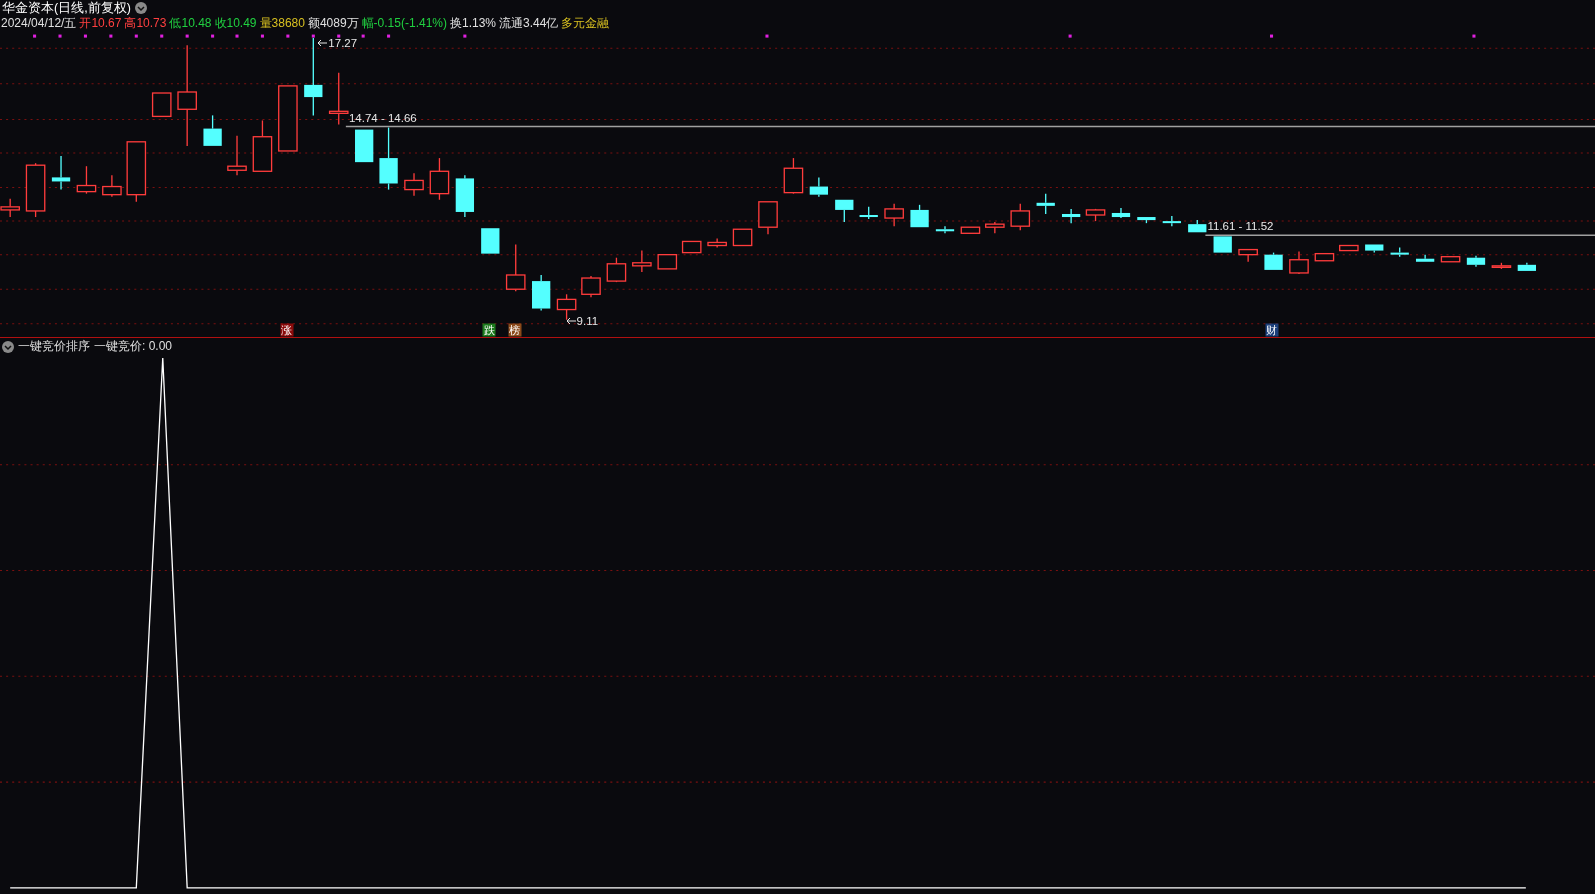 This screenshot has width=1595, height=894. I want to click on quote-field: 多元金融, so click(585, 23).